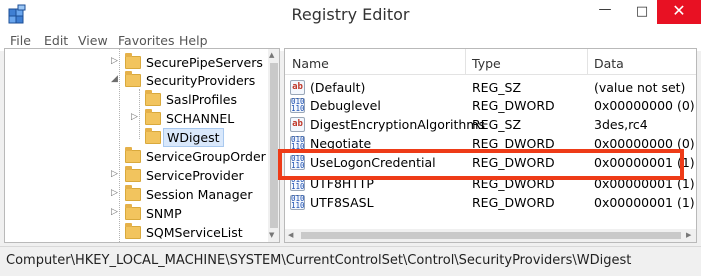 The image size is (701, 276). Describe the element at coordinates (688, 235) in the screenshot. I see `scroll-right-icon: ▶` at that location.